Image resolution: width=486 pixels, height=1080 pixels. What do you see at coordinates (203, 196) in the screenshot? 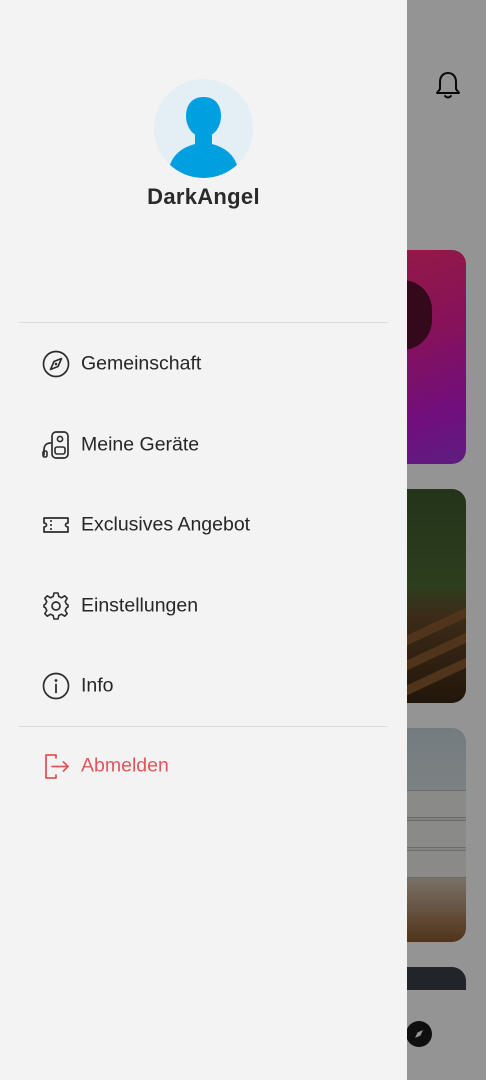
I see `profile-username: DarkAngel` at bounding box center [203, 196].